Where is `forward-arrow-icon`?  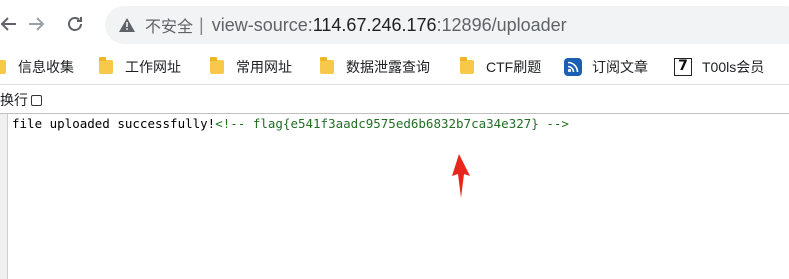
forward-arrow-icon is located at coordinates (37, 24).